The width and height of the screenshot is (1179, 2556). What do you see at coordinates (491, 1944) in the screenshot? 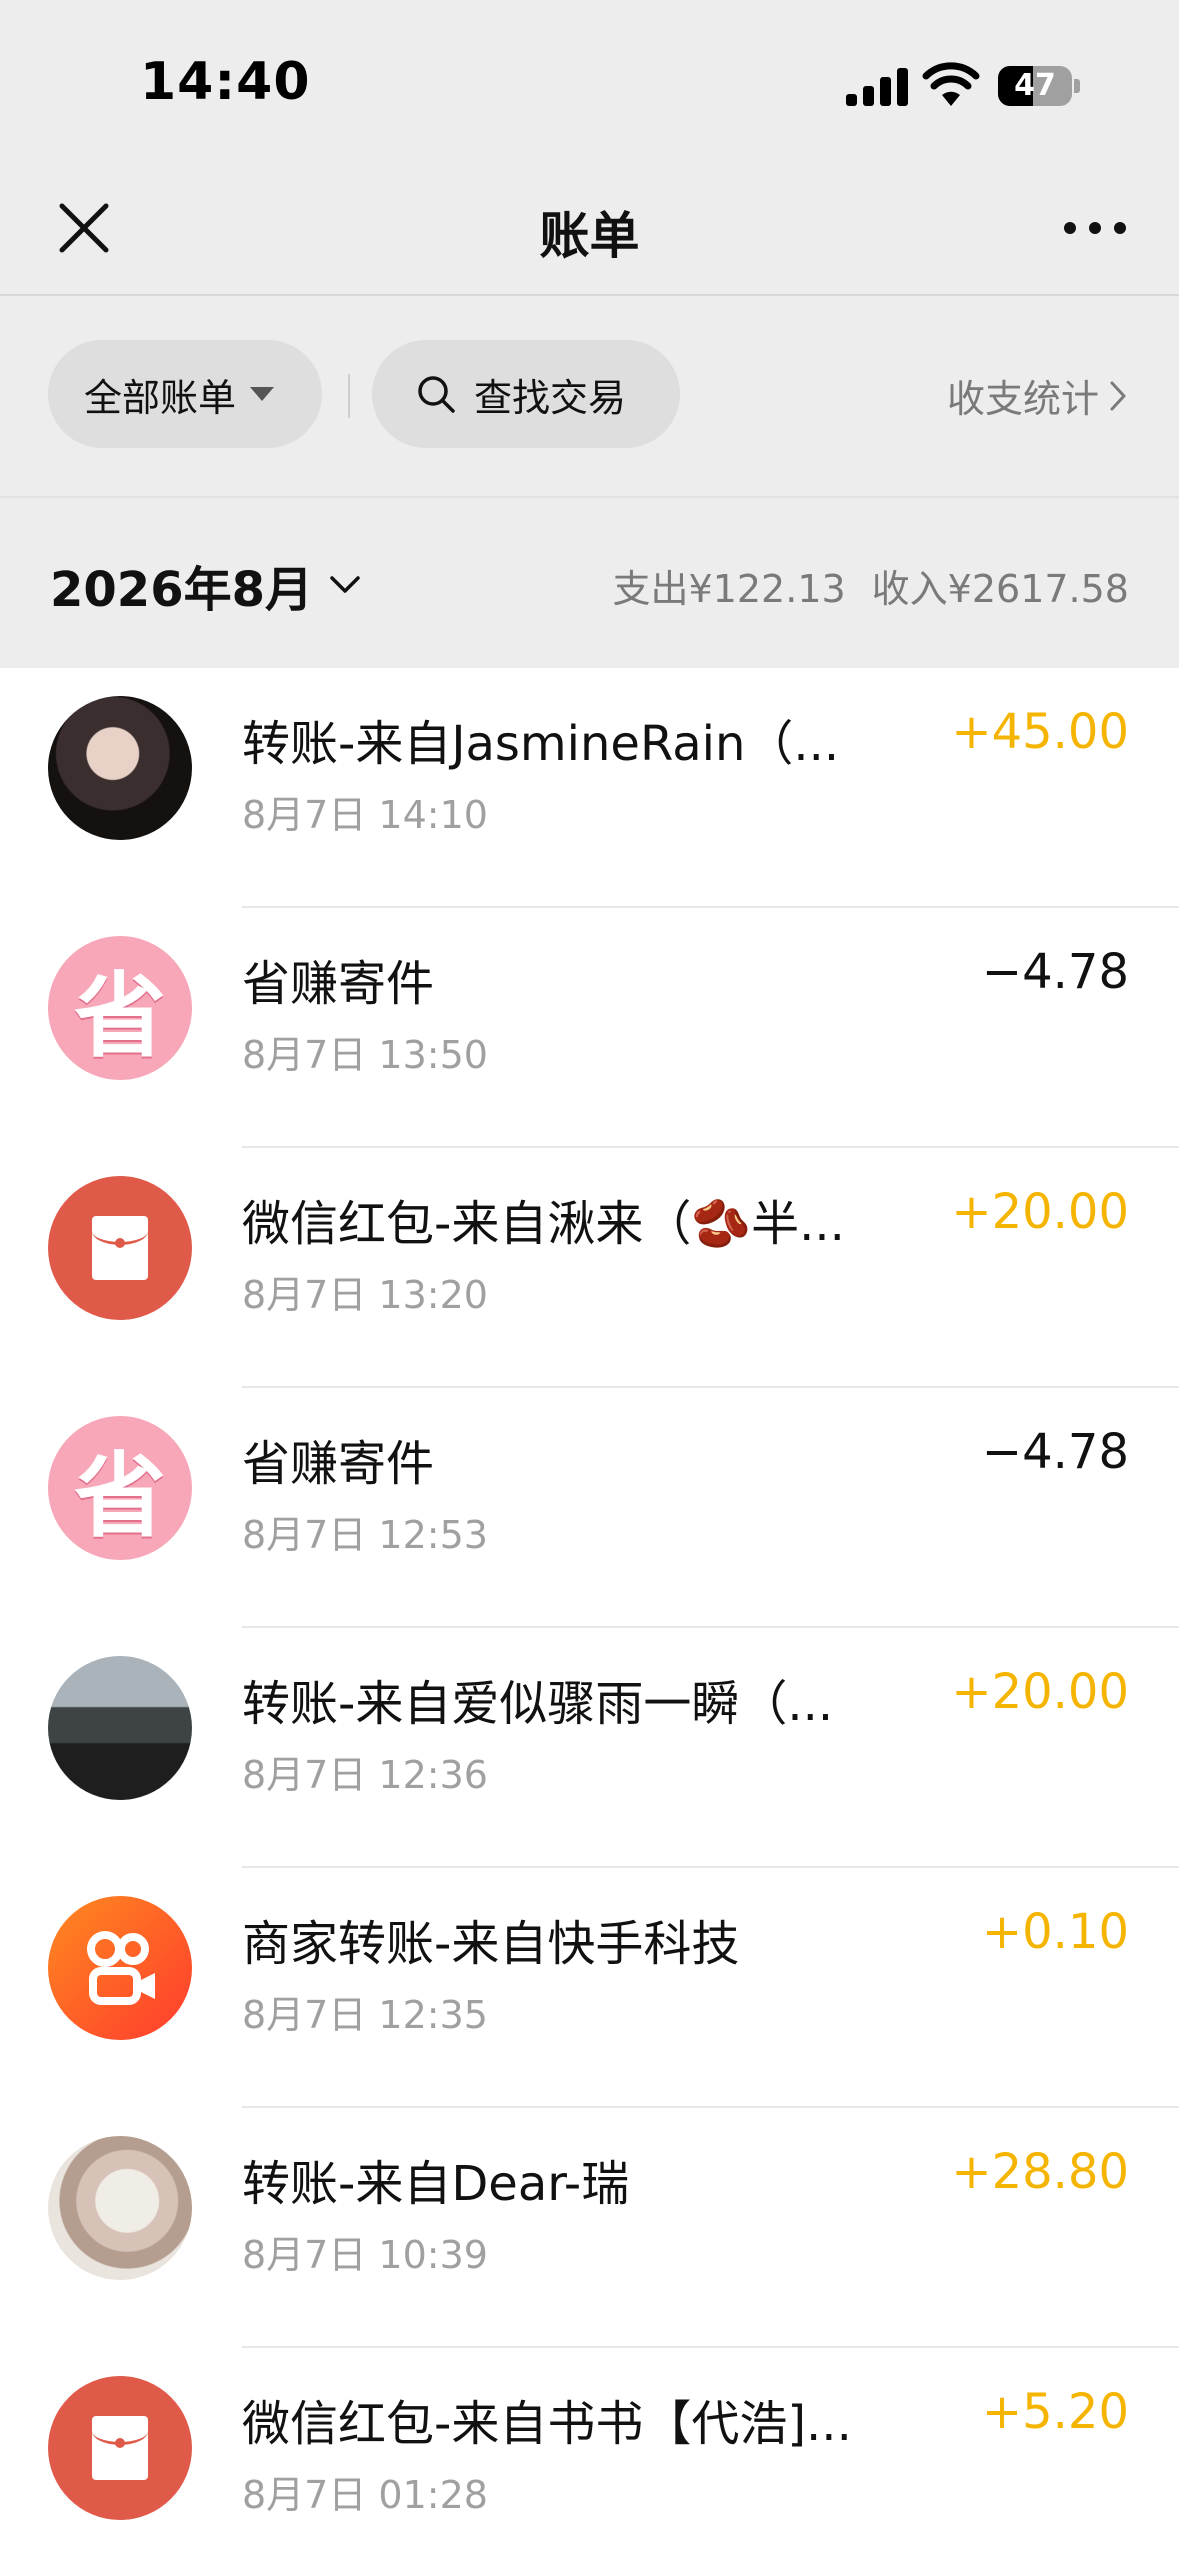
I see `transaction-title: 商家转账-来自快手科技` at bounding box center [491, 1944].